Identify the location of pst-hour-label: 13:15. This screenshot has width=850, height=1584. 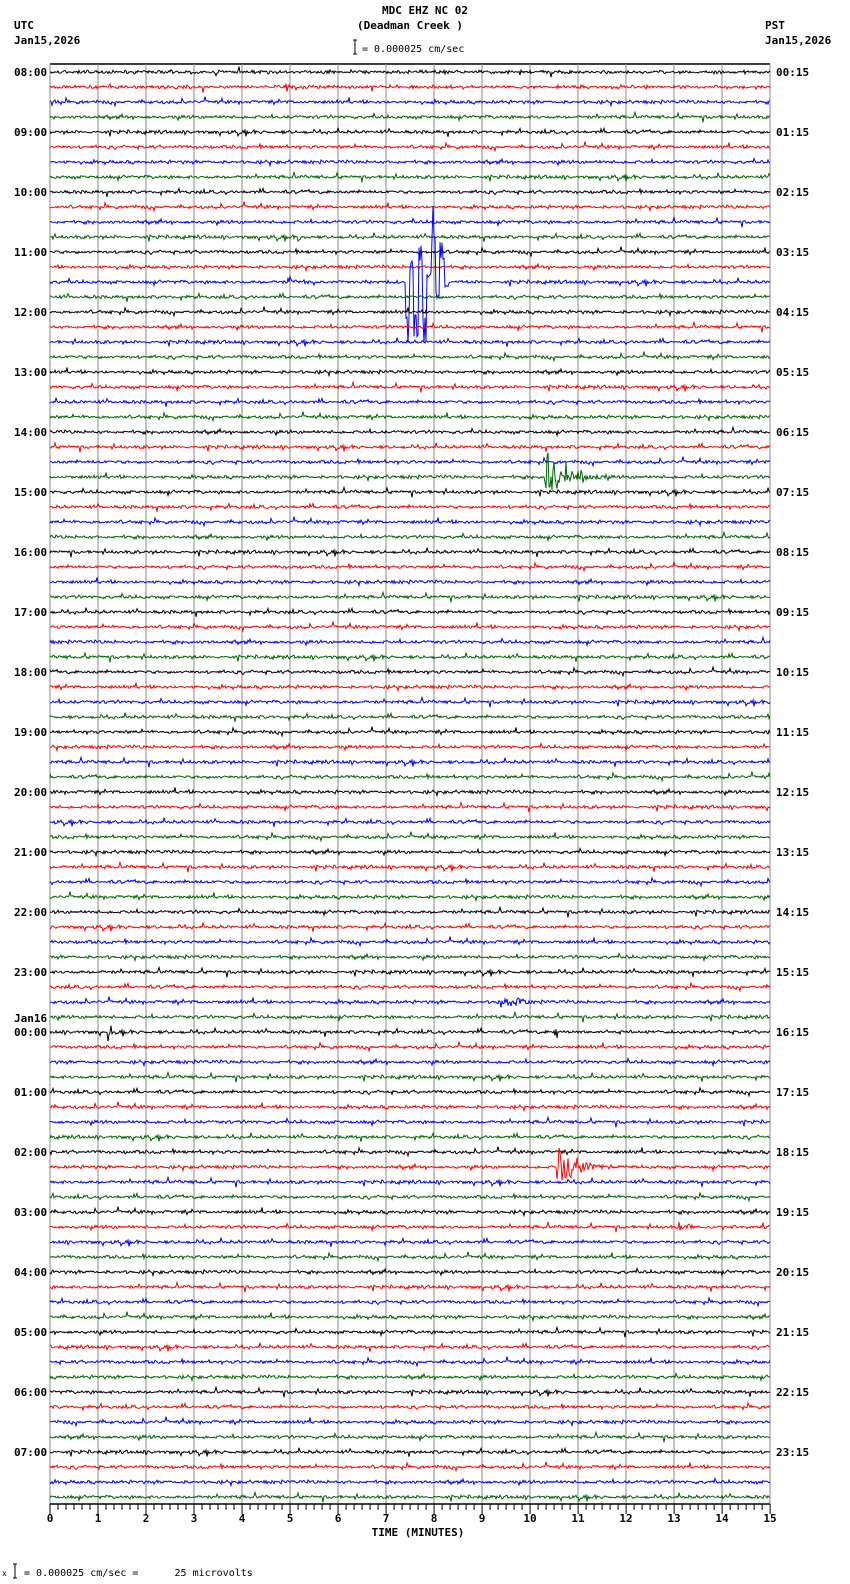
(792, 852).